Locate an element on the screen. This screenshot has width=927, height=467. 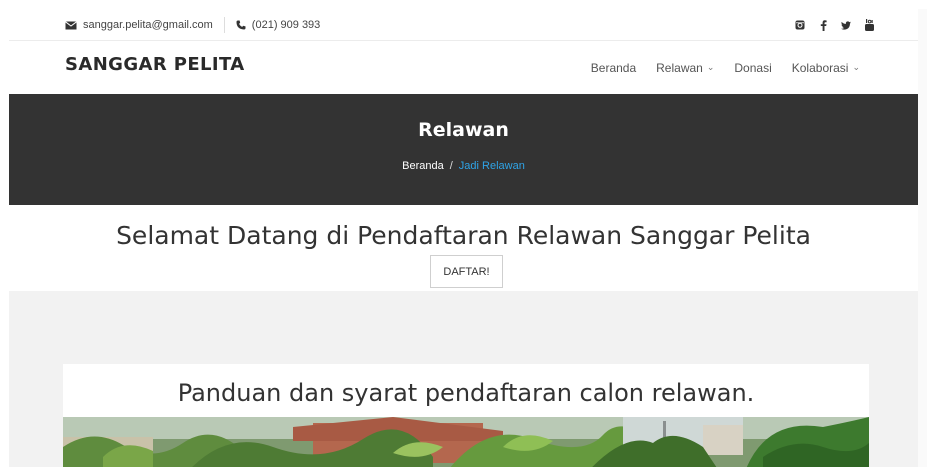
nav-label: Donasi is located at coordinates (753, 67).